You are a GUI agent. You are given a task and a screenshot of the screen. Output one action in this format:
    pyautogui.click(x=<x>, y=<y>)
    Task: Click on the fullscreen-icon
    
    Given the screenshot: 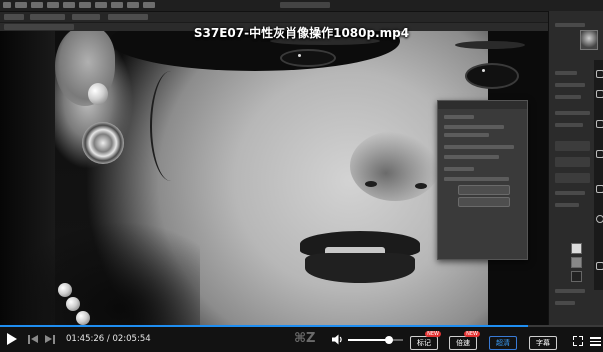 What is the action you would take?
    pyautogui.click(x=578, y=341)
    